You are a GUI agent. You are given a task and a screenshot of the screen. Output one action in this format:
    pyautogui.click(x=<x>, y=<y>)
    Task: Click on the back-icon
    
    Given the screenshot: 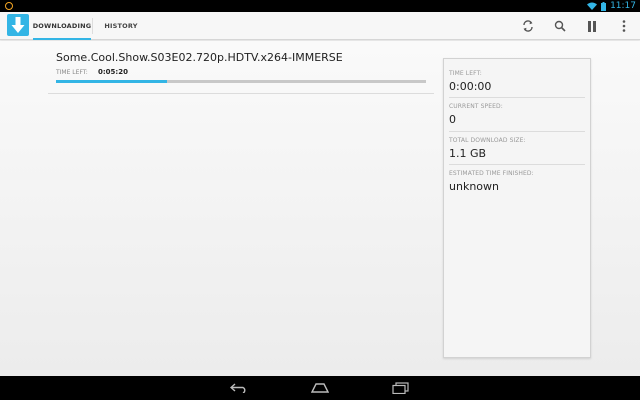 What is the action you would take?
    pyautogui.click(x=238, y=388)
    